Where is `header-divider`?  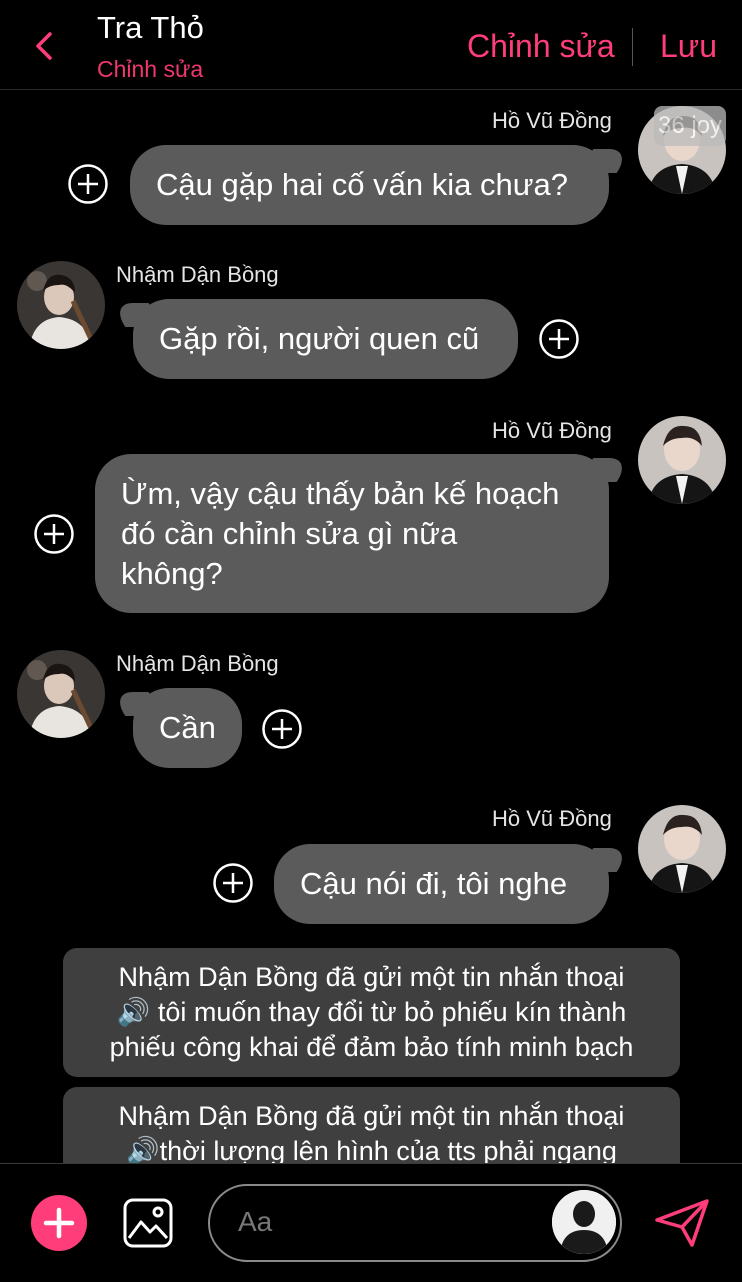
header-divider is located at coordinates (632, 47).